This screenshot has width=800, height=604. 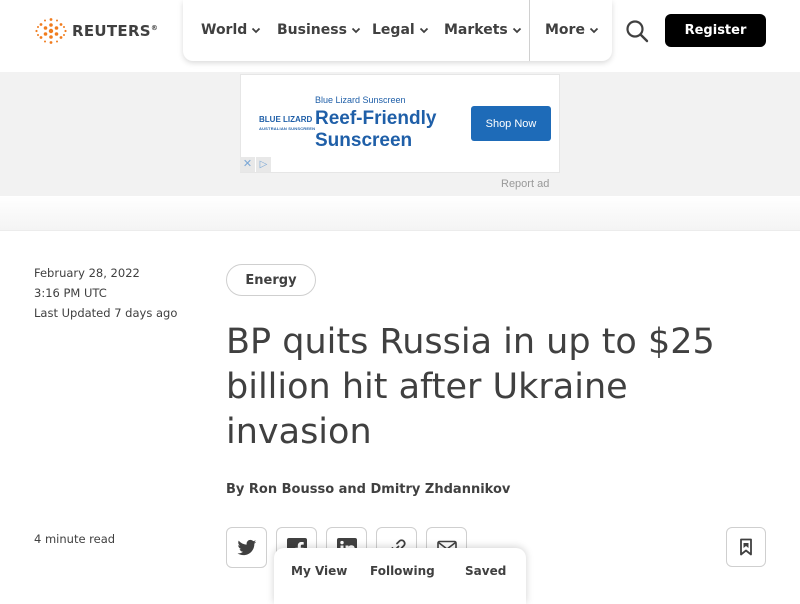 I want to click on topic-tag-energy: Energy, so click(x=271, y=280).